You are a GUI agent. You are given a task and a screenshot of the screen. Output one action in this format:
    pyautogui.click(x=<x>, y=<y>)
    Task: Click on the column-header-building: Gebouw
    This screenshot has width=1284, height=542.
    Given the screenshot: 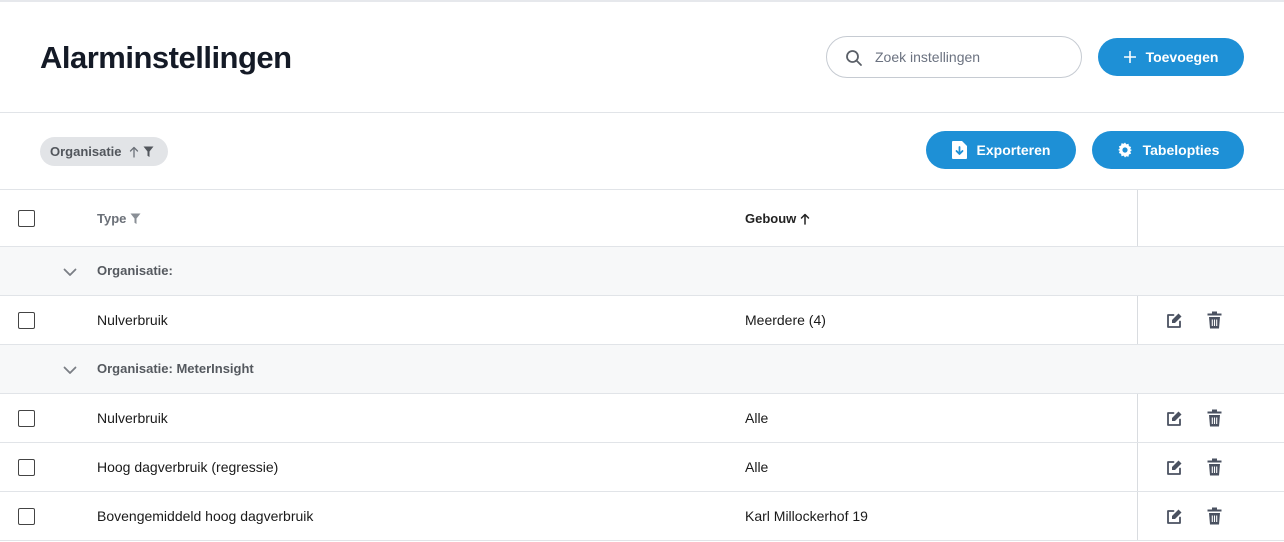 What is the action you would take?
    pyautogui.click(x=777, y=218)
    